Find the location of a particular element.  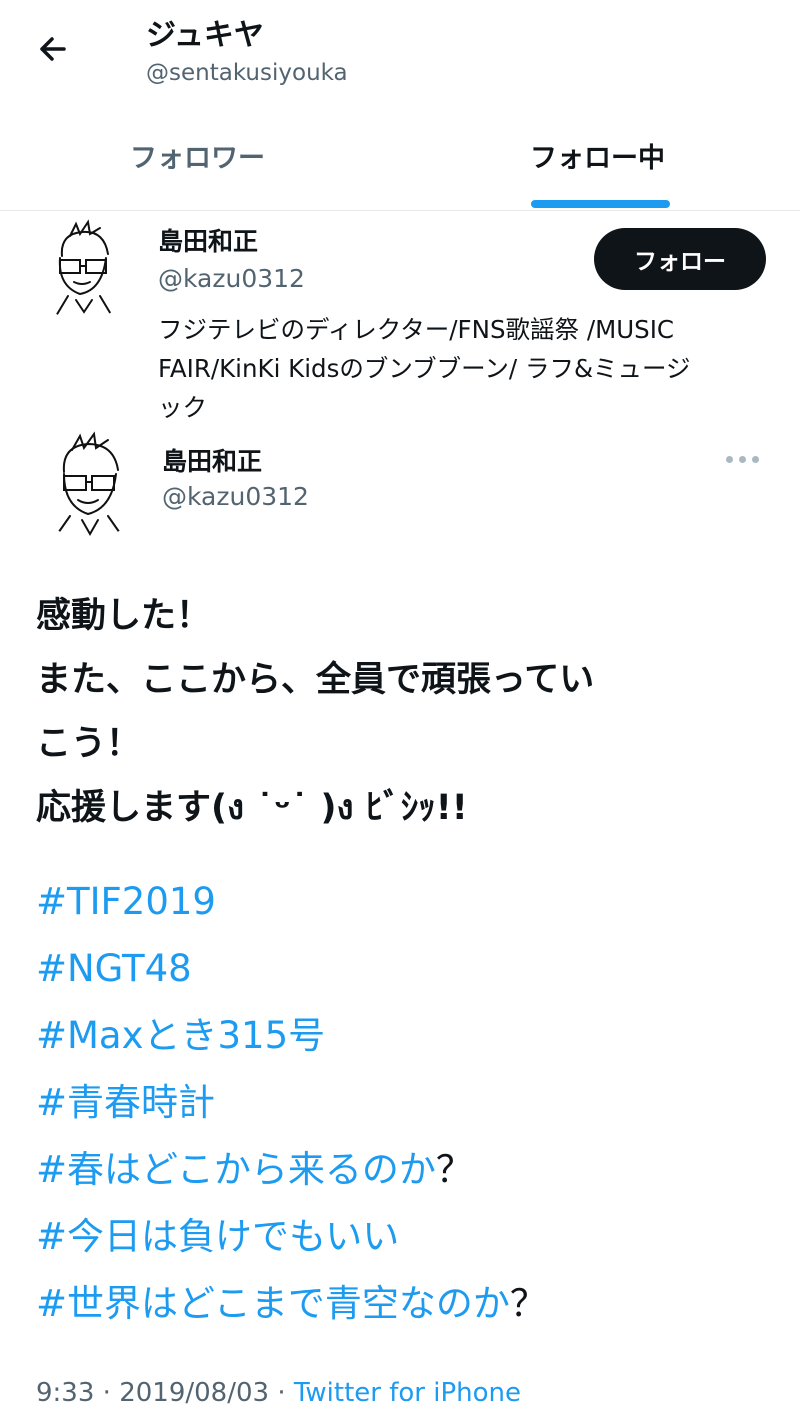

hashtag-line: #春はどこから来るのか？ is located at coordinates (401, 1169).